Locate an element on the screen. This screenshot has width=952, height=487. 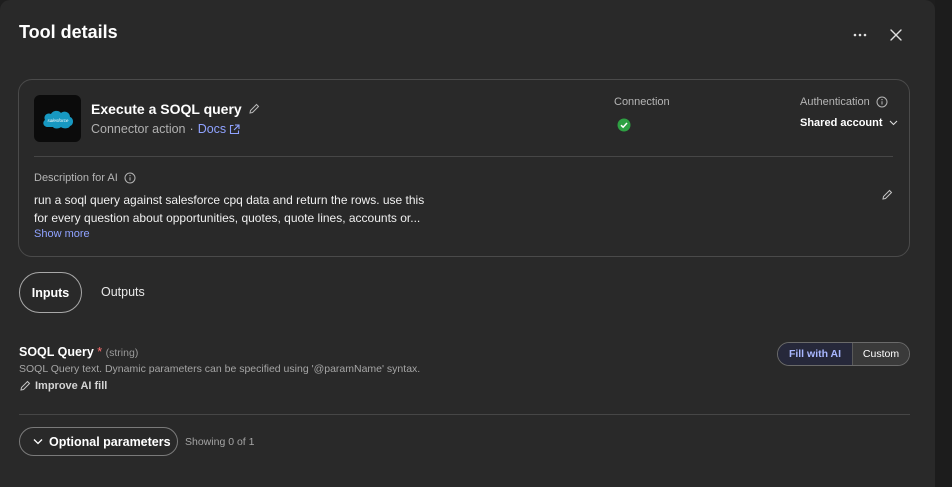
ellipsis-icon is located at coordinates (860, 35).